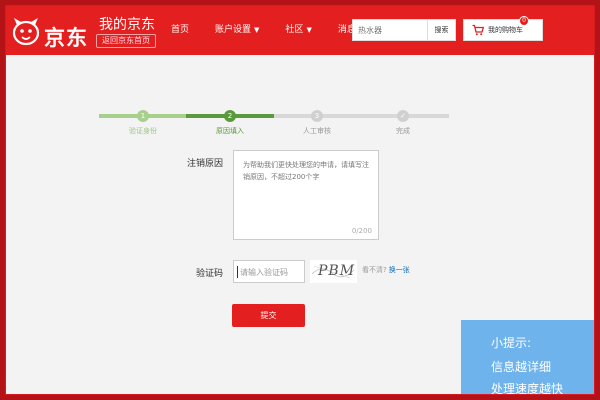  What do you see at coordinates (337, 271) in the screenshot?
I see `captcha-image-text: PBM` at bounding box center [337, 271].